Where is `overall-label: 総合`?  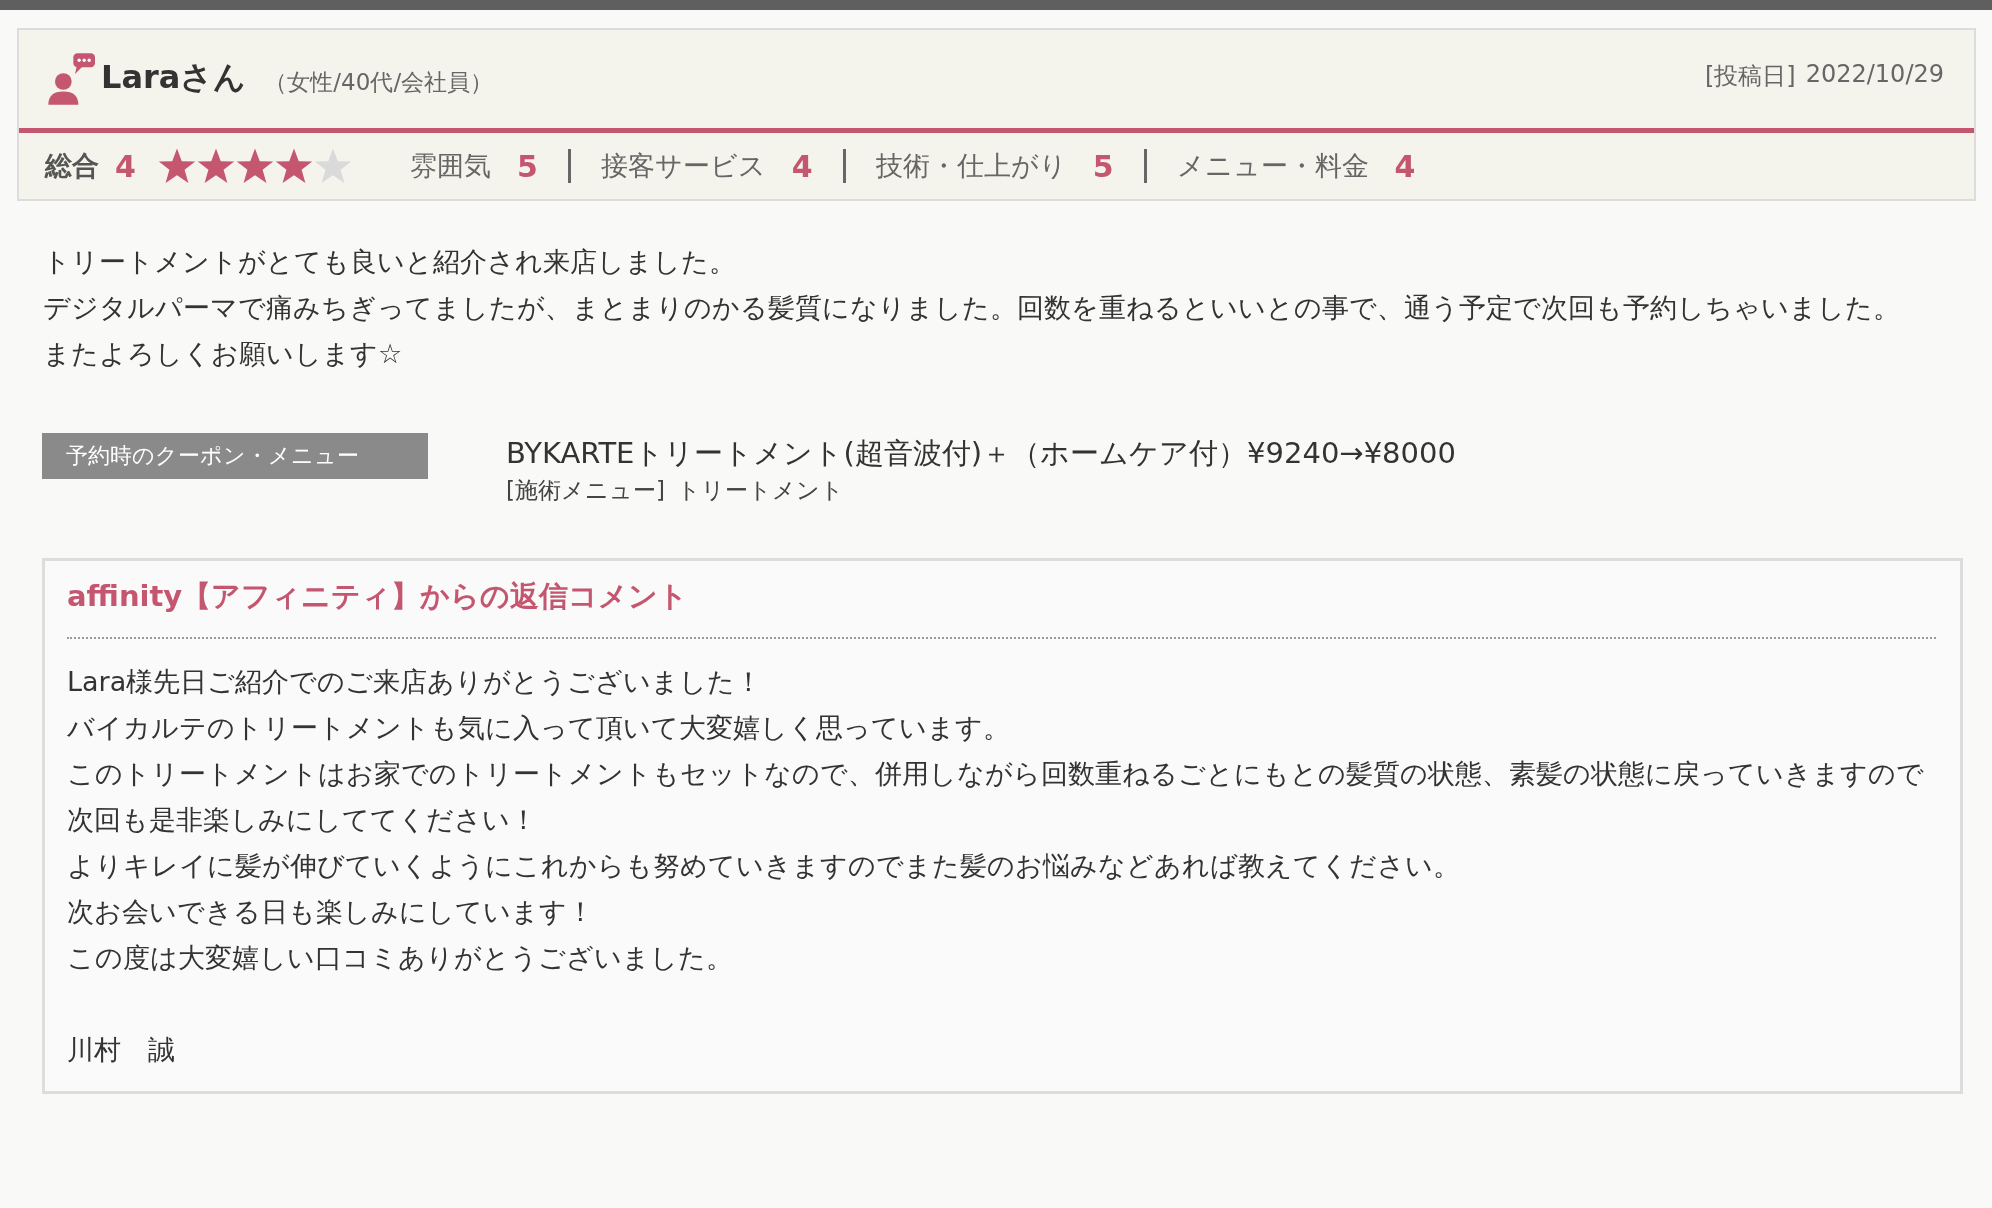 overall-label: 総合 is located at coordinates (72, 166).